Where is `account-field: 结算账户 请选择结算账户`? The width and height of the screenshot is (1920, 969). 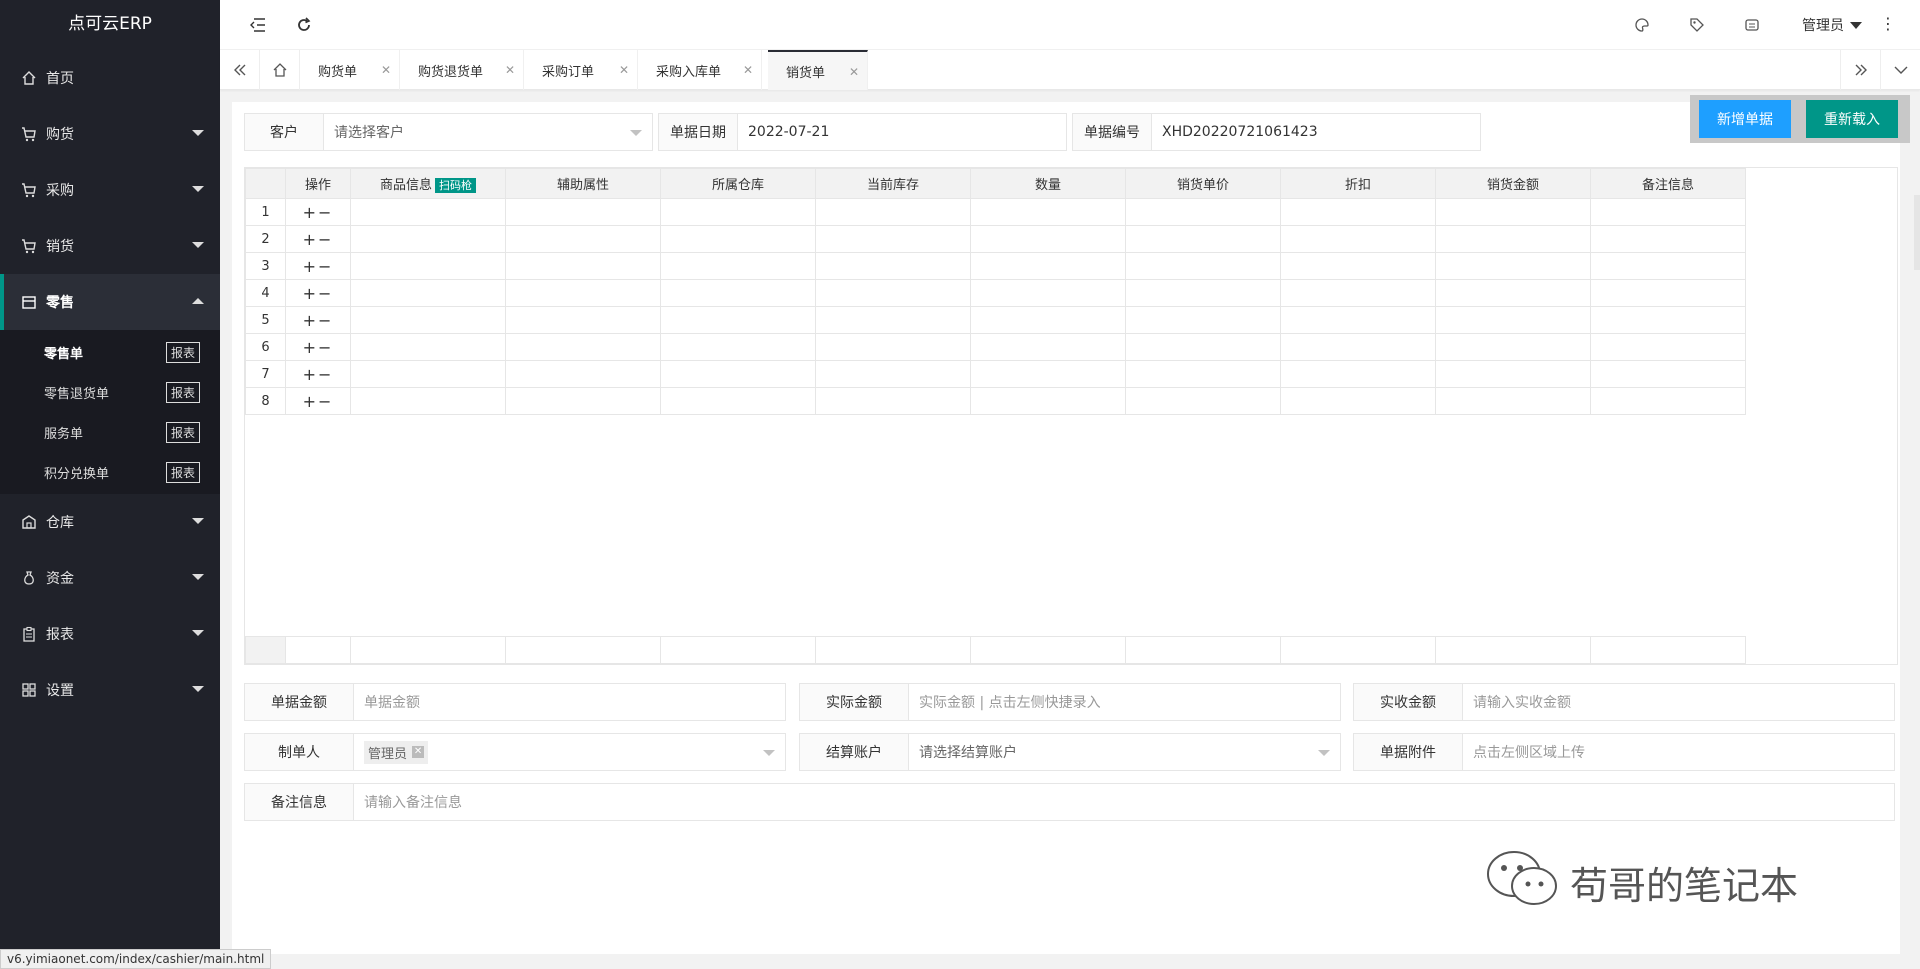 account-field: 结算账户 请选择结算账户 is located at coordinates (1070, 752).